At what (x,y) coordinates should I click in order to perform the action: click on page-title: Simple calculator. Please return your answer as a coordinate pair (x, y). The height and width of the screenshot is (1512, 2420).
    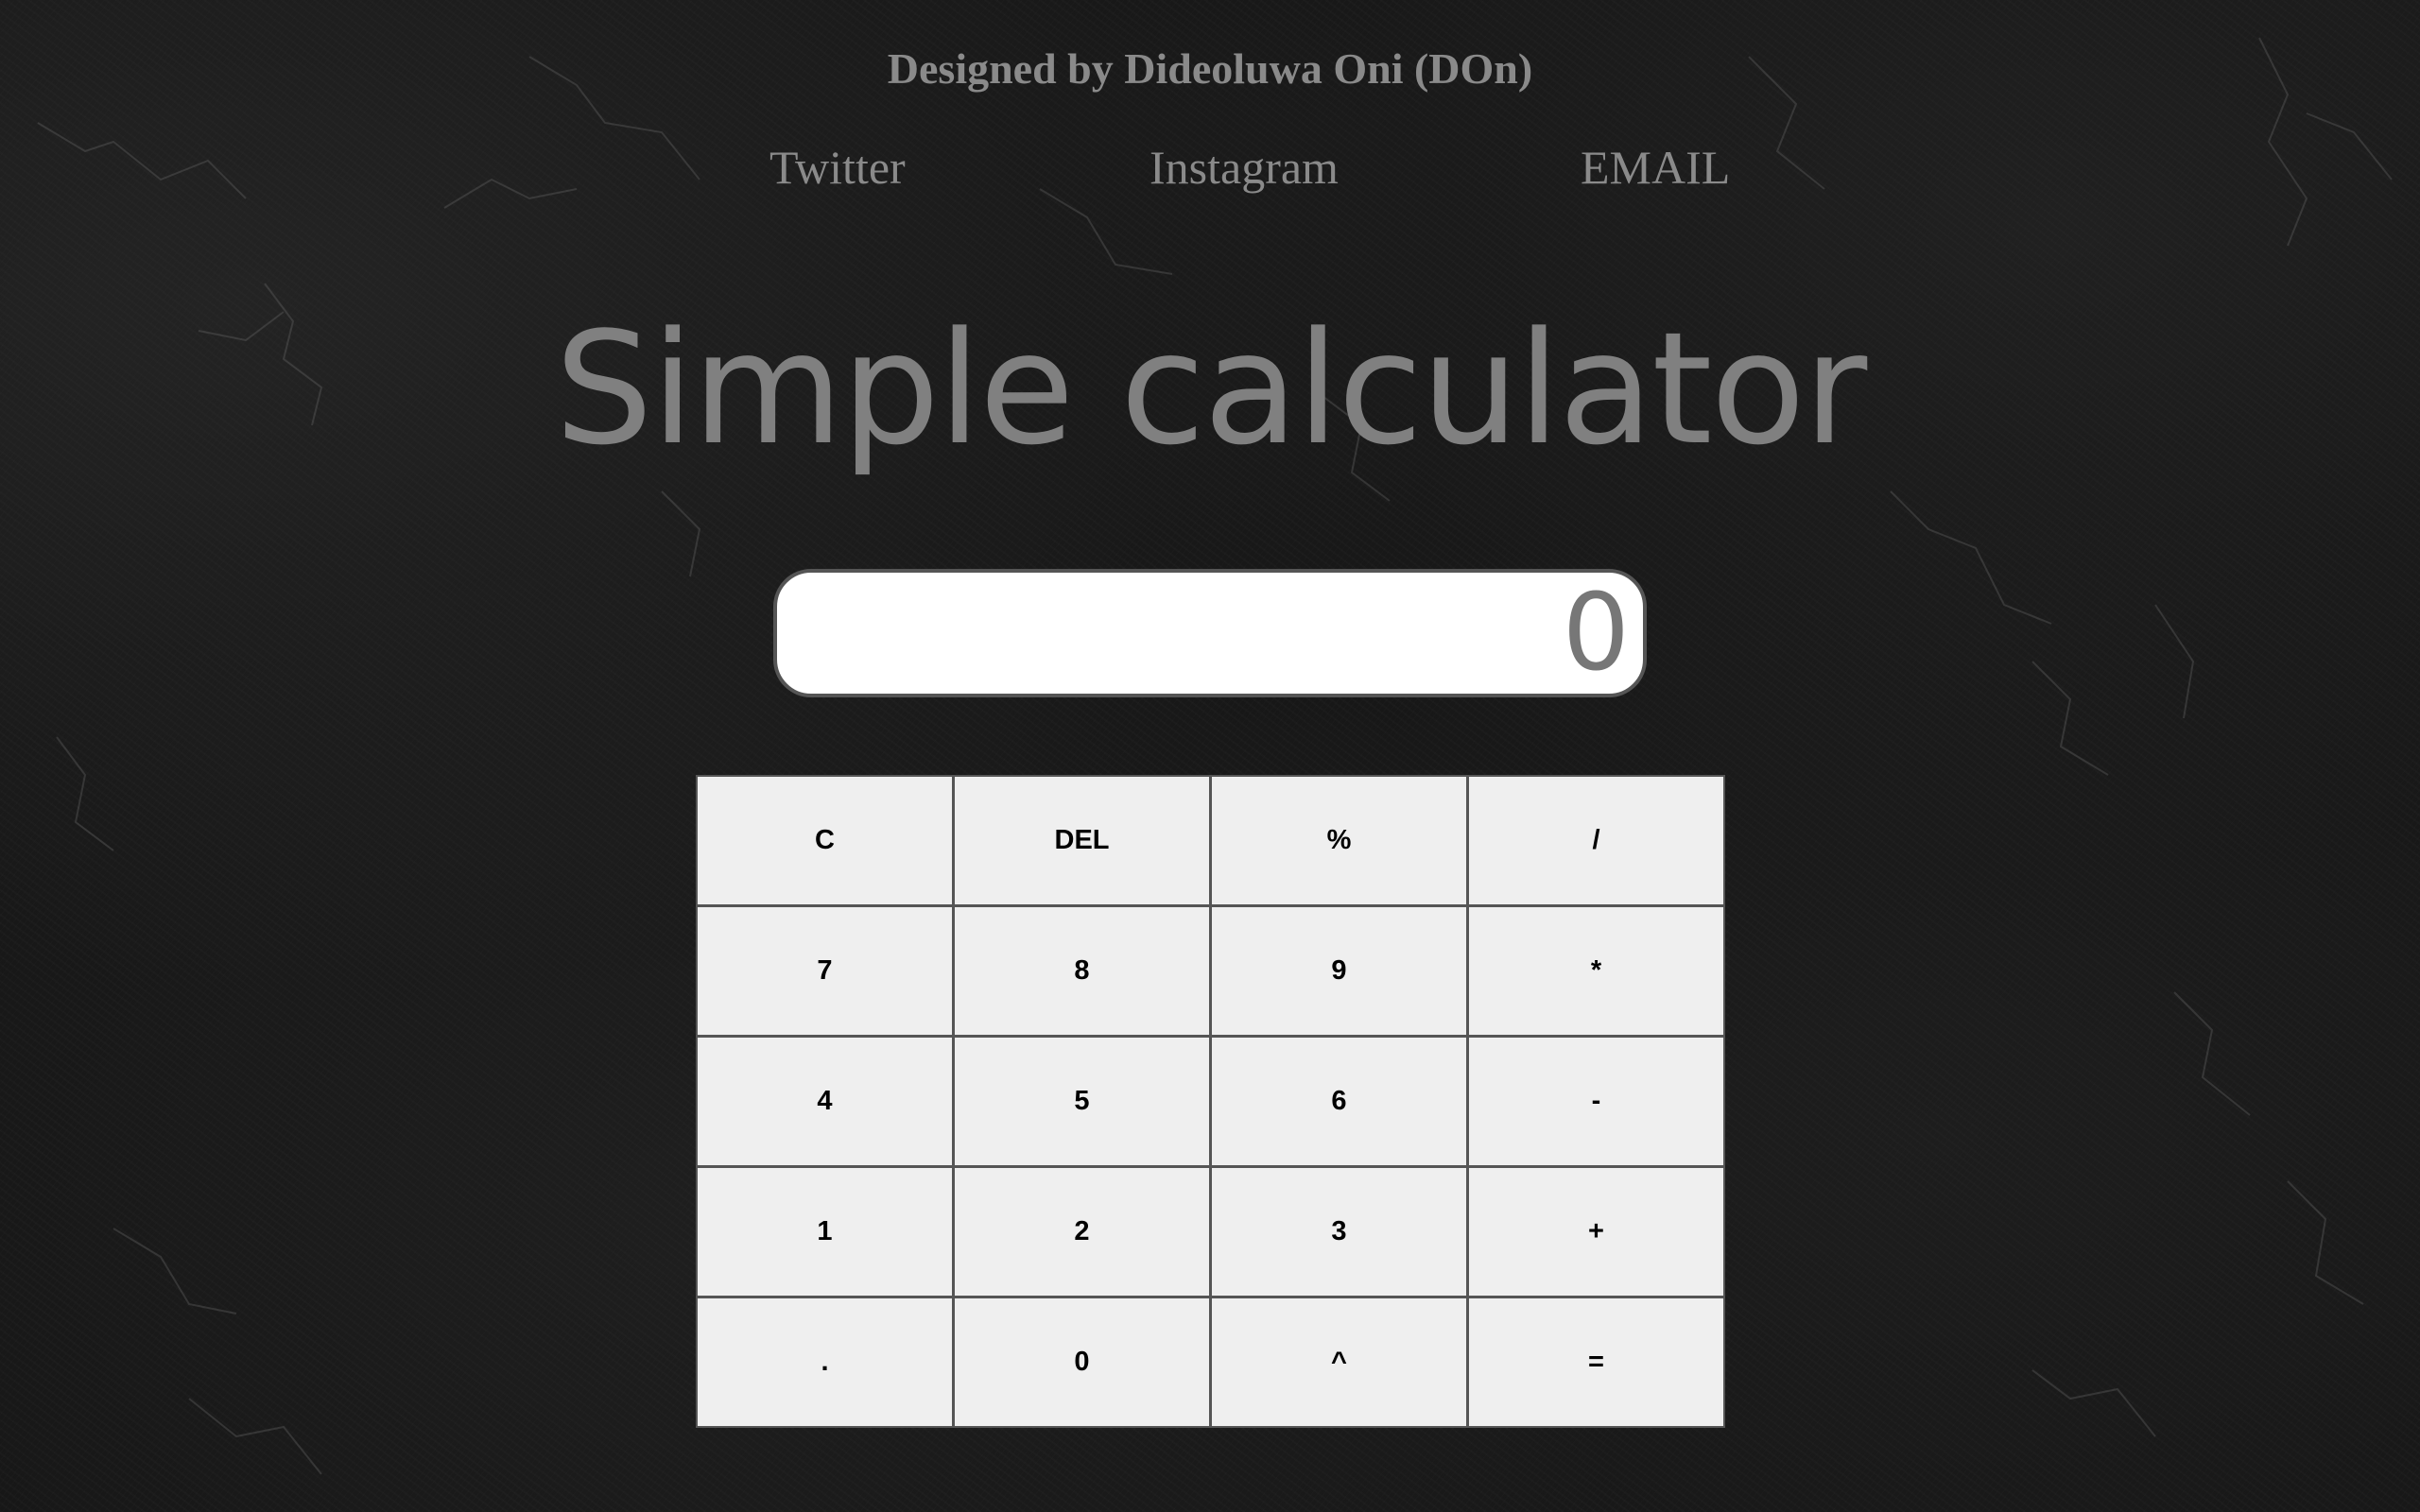
    Looking at the image, I should click on (1211, 389).